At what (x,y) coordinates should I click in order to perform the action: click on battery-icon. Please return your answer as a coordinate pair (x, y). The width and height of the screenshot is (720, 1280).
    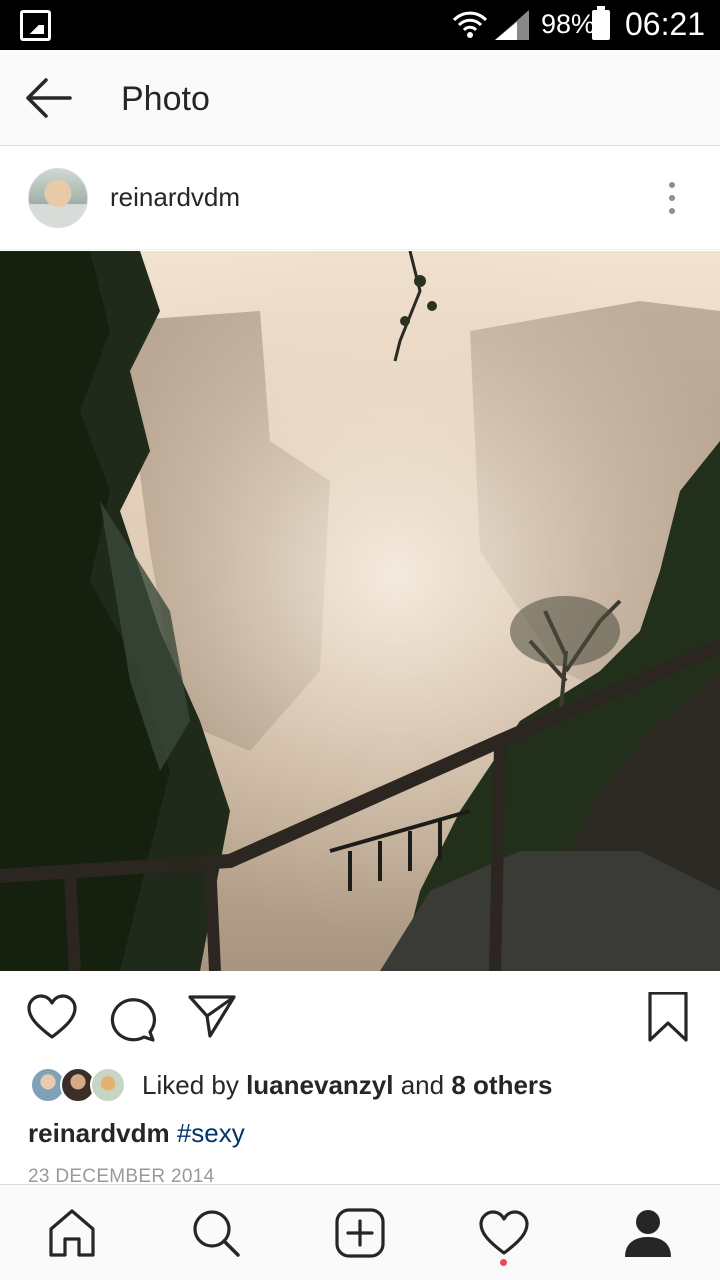
    Looking at the image, I should click on (601, 23).